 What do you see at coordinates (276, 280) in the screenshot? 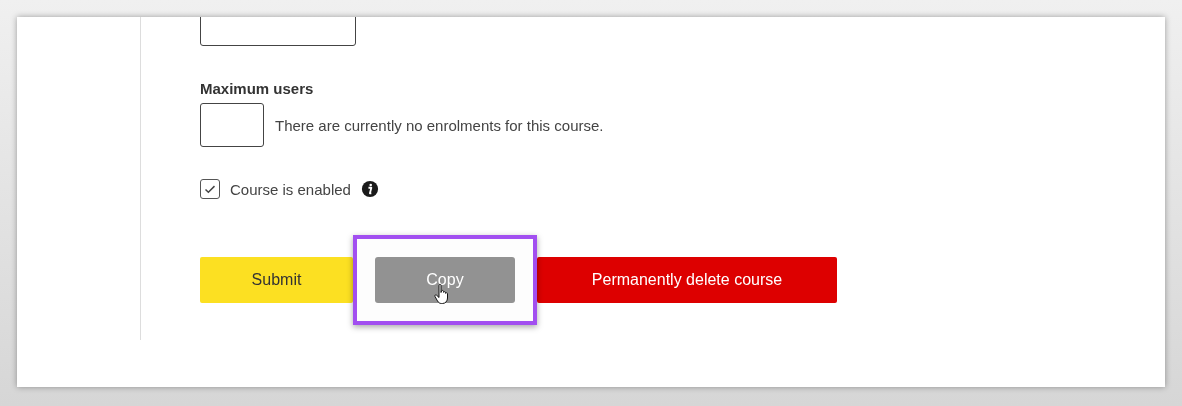
I see `submit-button: Submit` at bounding box center [276, 280].